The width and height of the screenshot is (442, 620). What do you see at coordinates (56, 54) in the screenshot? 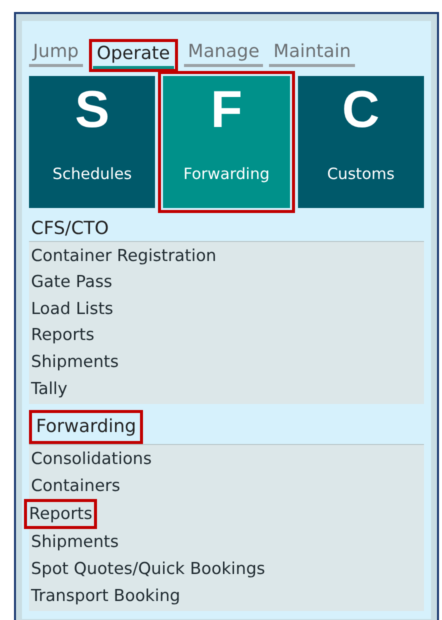
I see `menu-tab: Jump` at bounding box center [56, 54].